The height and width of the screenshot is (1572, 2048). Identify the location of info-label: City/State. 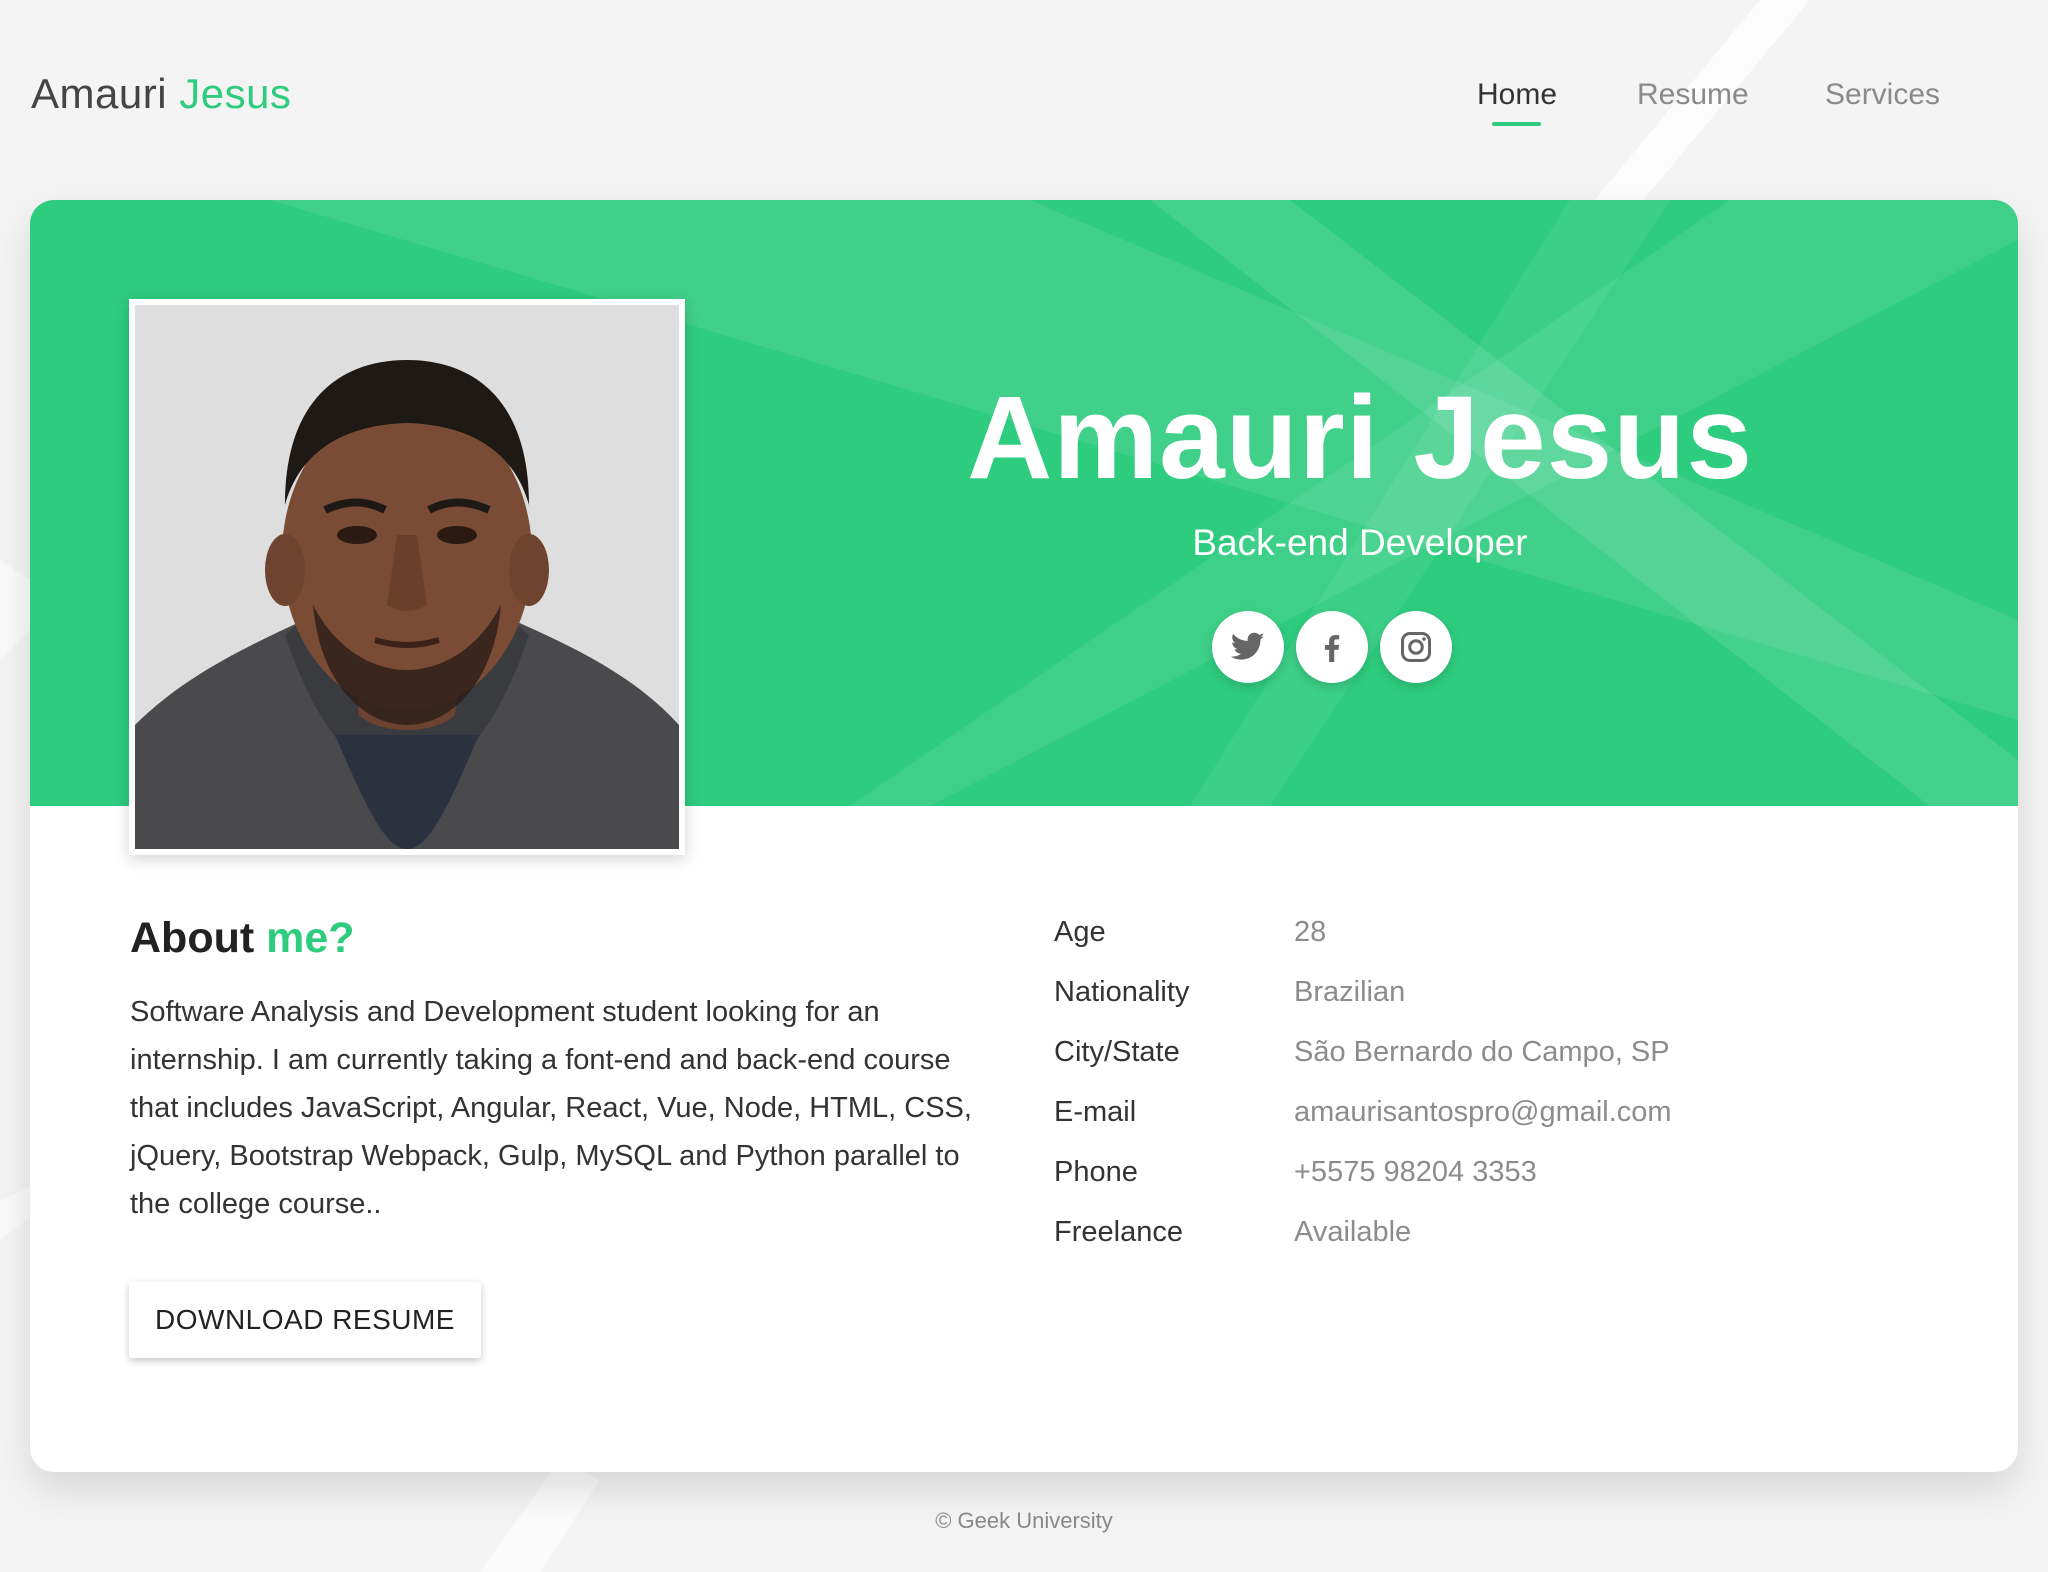
(1117, 1052).